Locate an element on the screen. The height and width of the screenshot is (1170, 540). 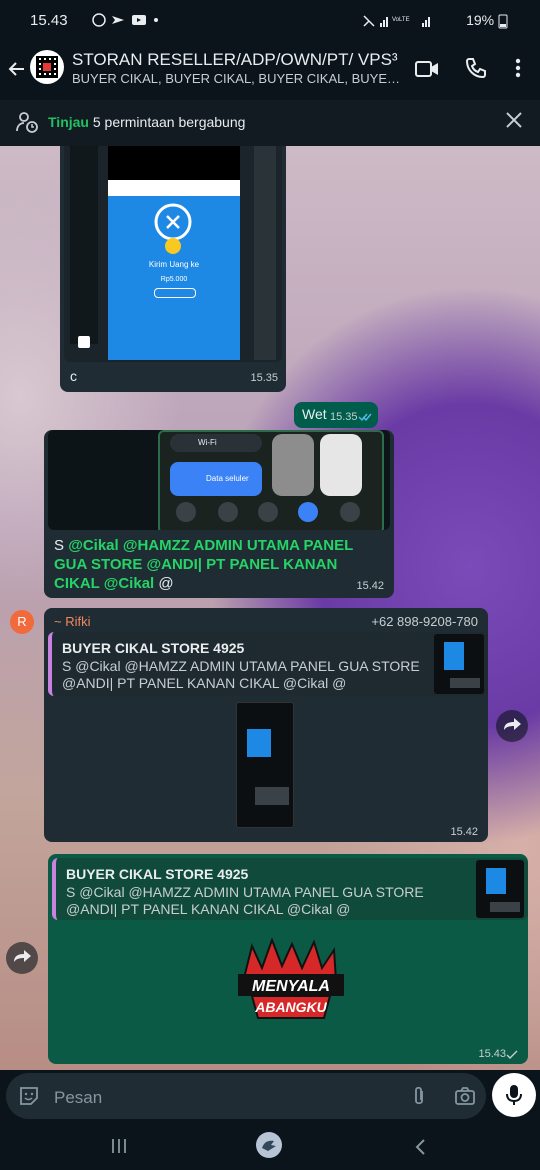
back-arrow-icon is located at coordinates (17, 71).